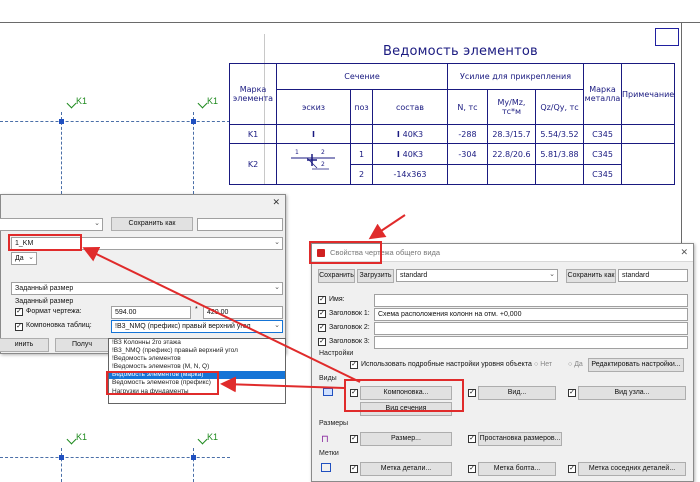  What do you see at coordinates (575, 364) in the screenshot?
I see `radio-yes: ○ Да` at bounding box center [575, 364].